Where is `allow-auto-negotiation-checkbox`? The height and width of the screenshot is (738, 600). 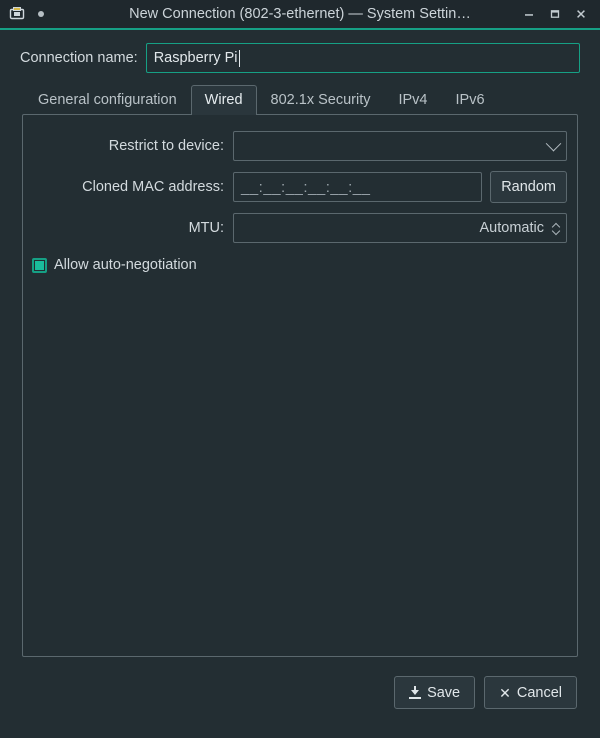 allow-auto-negotiation-checkbox is located at coordinates (39, 265).